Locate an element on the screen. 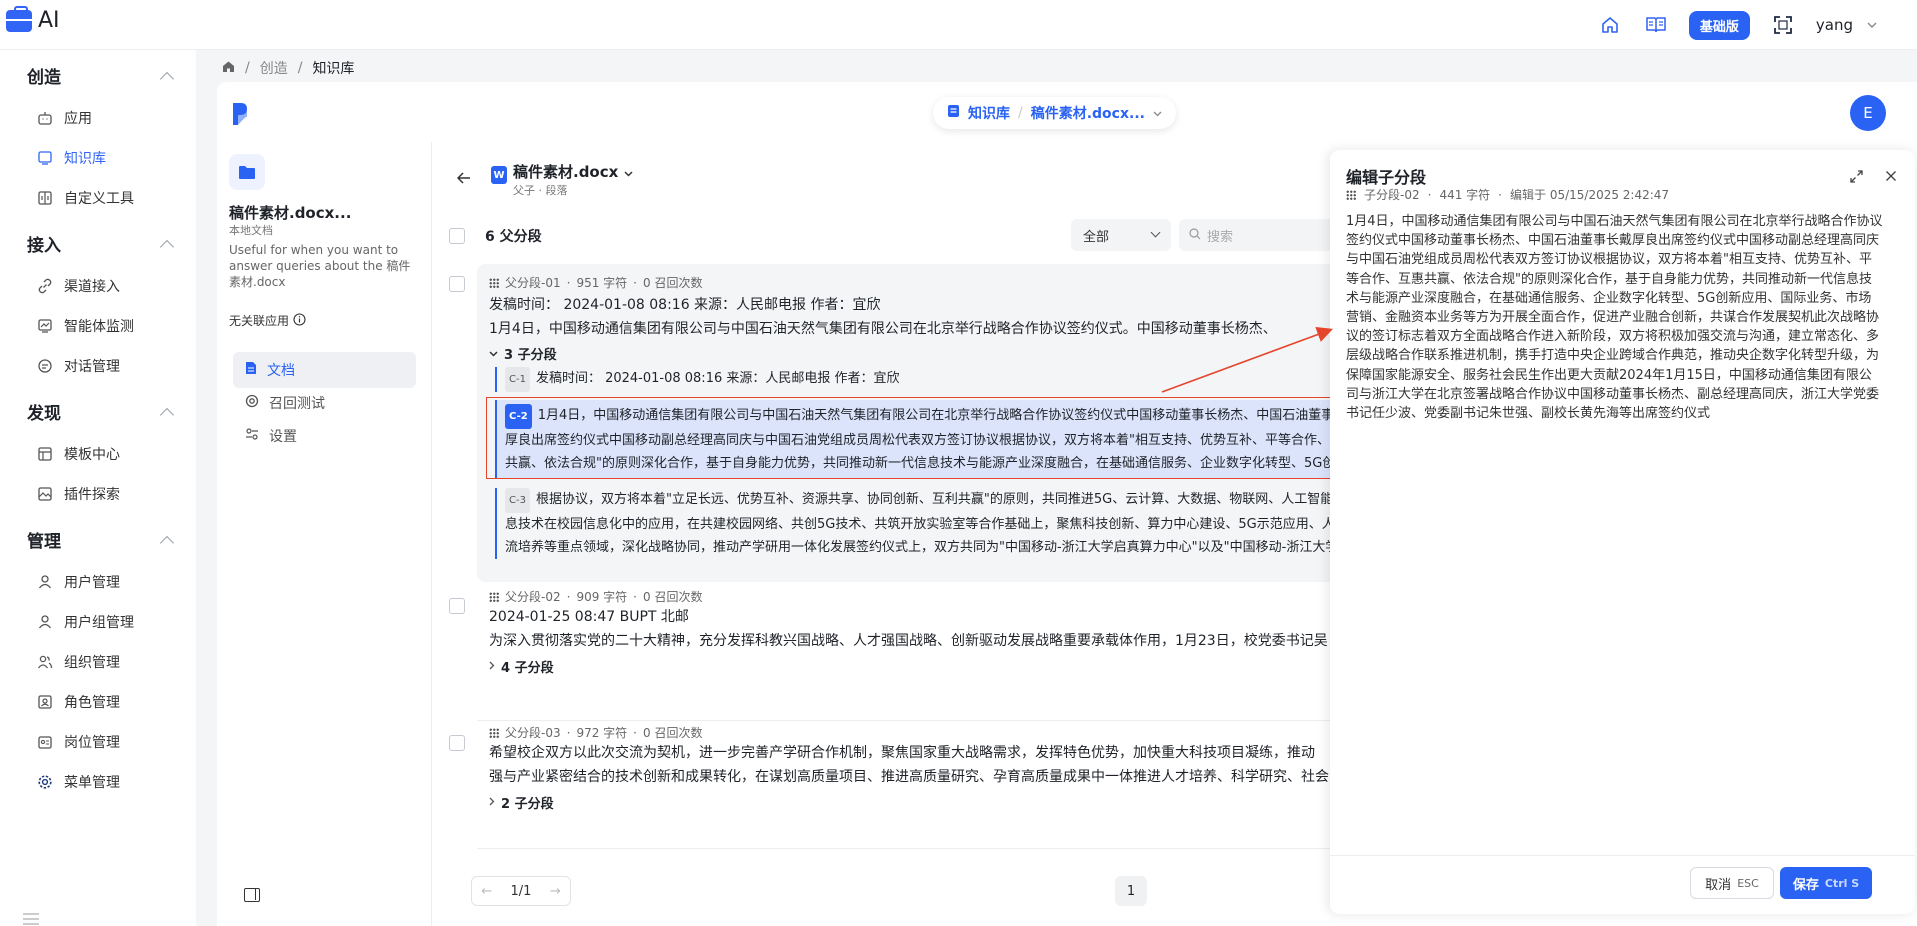 The image size is (1917, 926). badge-icon is located at coordinates (45, 742).